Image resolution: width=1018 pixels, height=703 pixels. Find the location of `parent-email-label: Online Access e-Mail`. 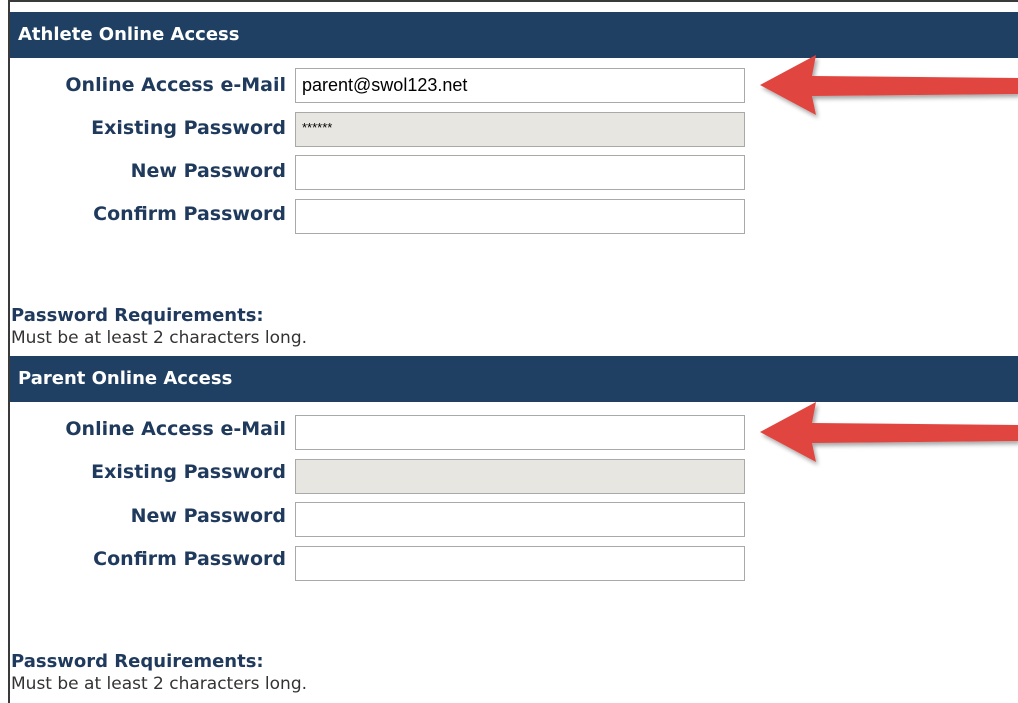

parent-email-label: Online Access e-Mail is located at coordinates (175, 429).